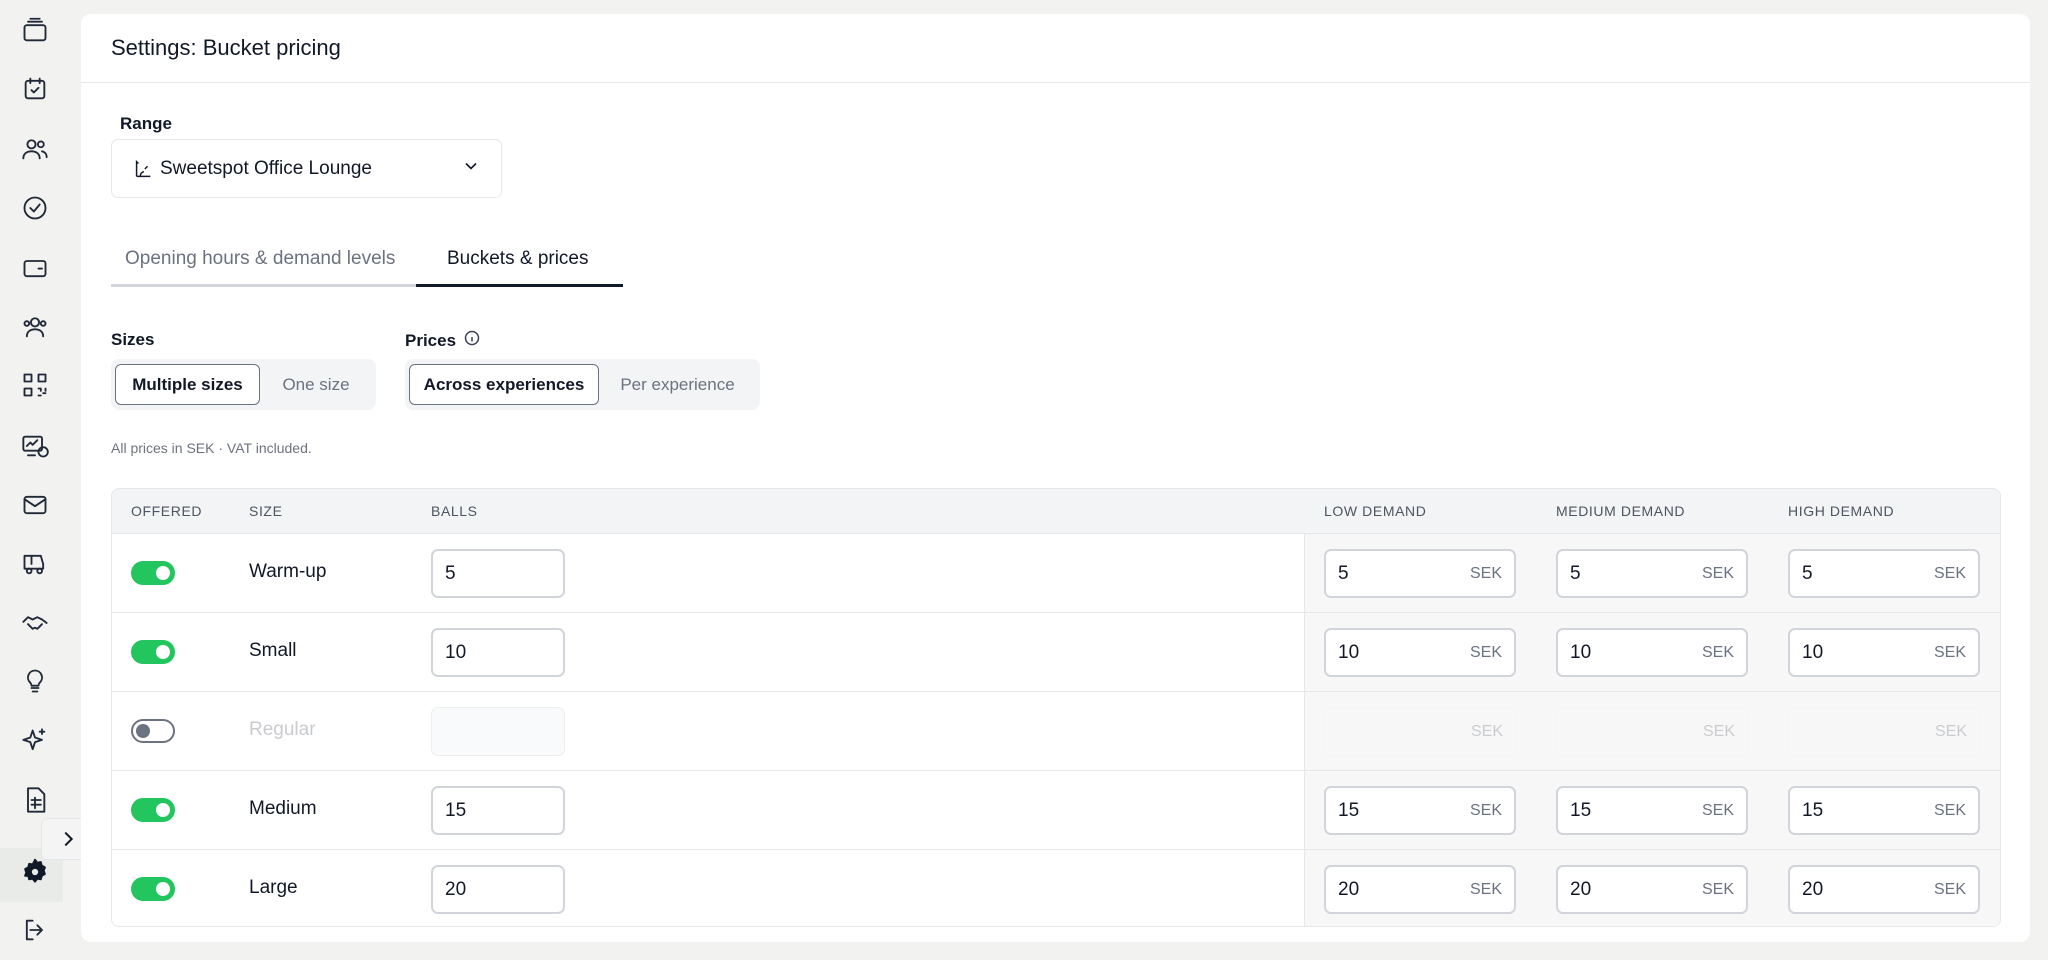 Image resolution: width=2048 pixels, height=960 pixels. What do you see at coordinates (1056, 731) in the screenshot?
I see `table-row: Regular SEK SEK SEK` at bounding box center [1056, 731].